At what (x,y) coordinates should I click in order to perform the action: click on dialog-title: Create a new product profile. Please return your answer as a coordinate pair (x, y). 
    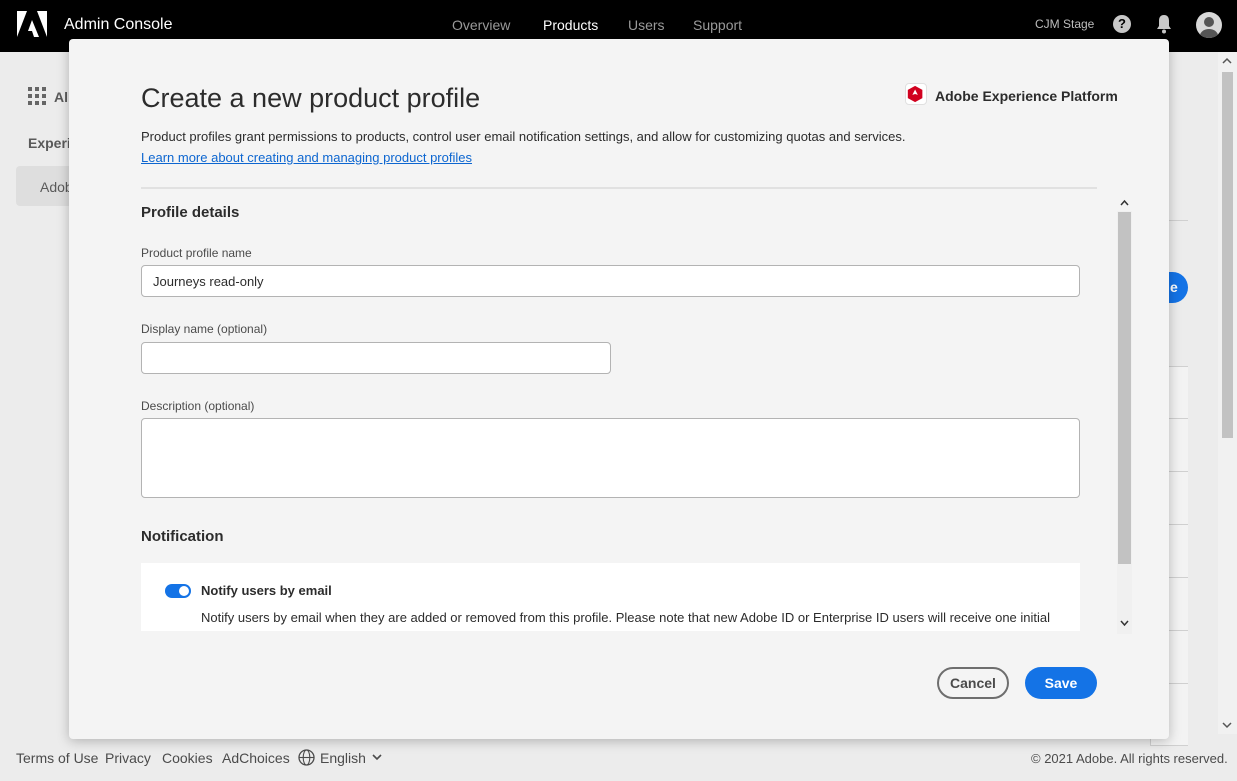
    Looking at the image, I should click on (311, 98).